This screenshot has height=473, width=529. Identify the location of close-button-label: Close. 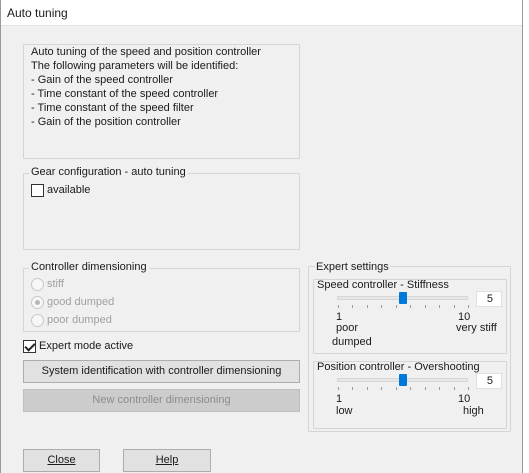
(61, 460).